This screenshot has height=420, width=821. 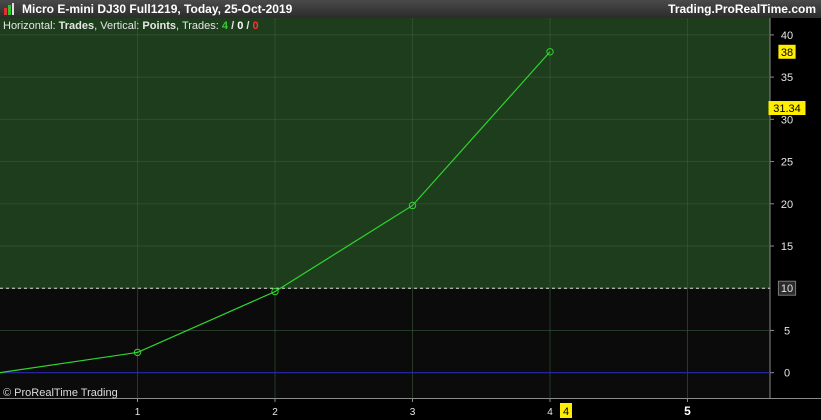 What do you see at coordinates (138, 412) in the screenshot?
I see `x-tick-label: 1` at bounding box center [138, 412].